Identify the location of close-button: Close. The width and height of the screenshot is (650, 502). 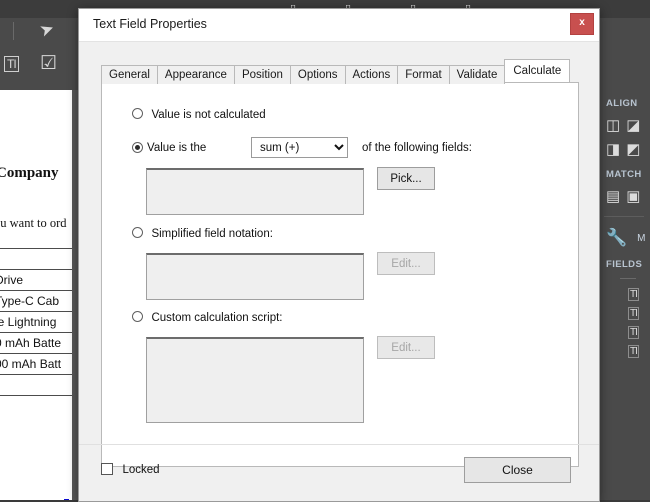
(517, 470).